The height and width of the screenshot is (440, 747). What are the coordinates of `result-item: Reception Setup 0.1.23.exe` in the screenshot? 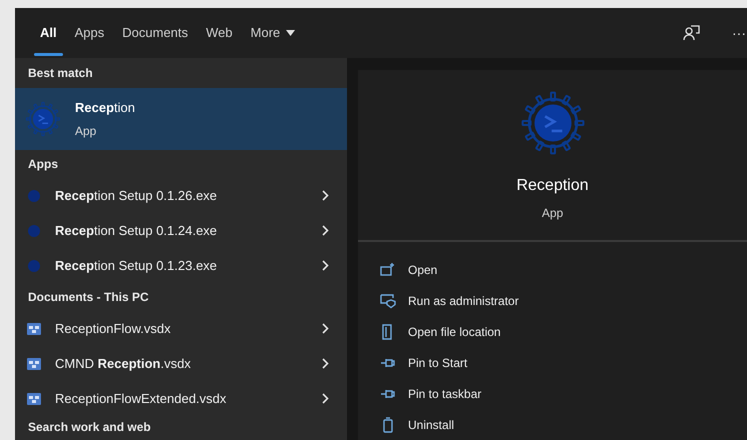 It's located at (181, 265).